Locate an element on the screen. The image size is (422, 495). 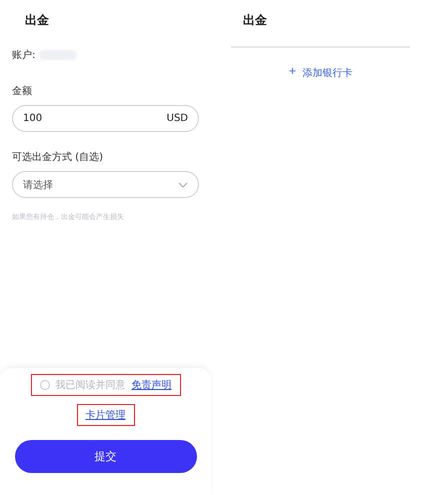
submit-button: 提交 is located at coordinates (105, 456).